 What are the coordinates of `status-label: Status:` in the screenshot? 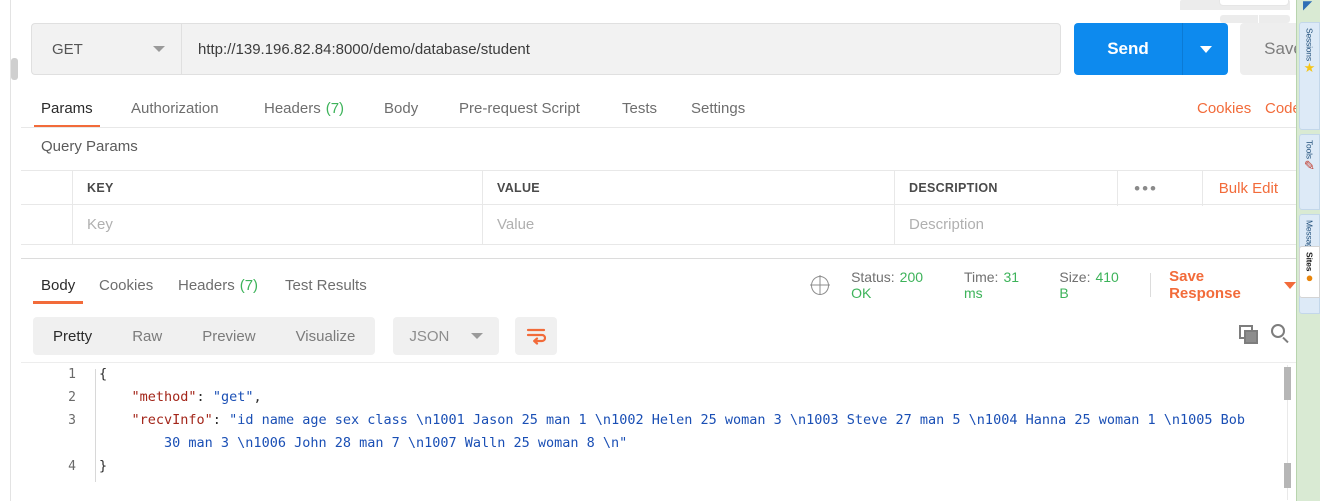 It's located at (873, 277).